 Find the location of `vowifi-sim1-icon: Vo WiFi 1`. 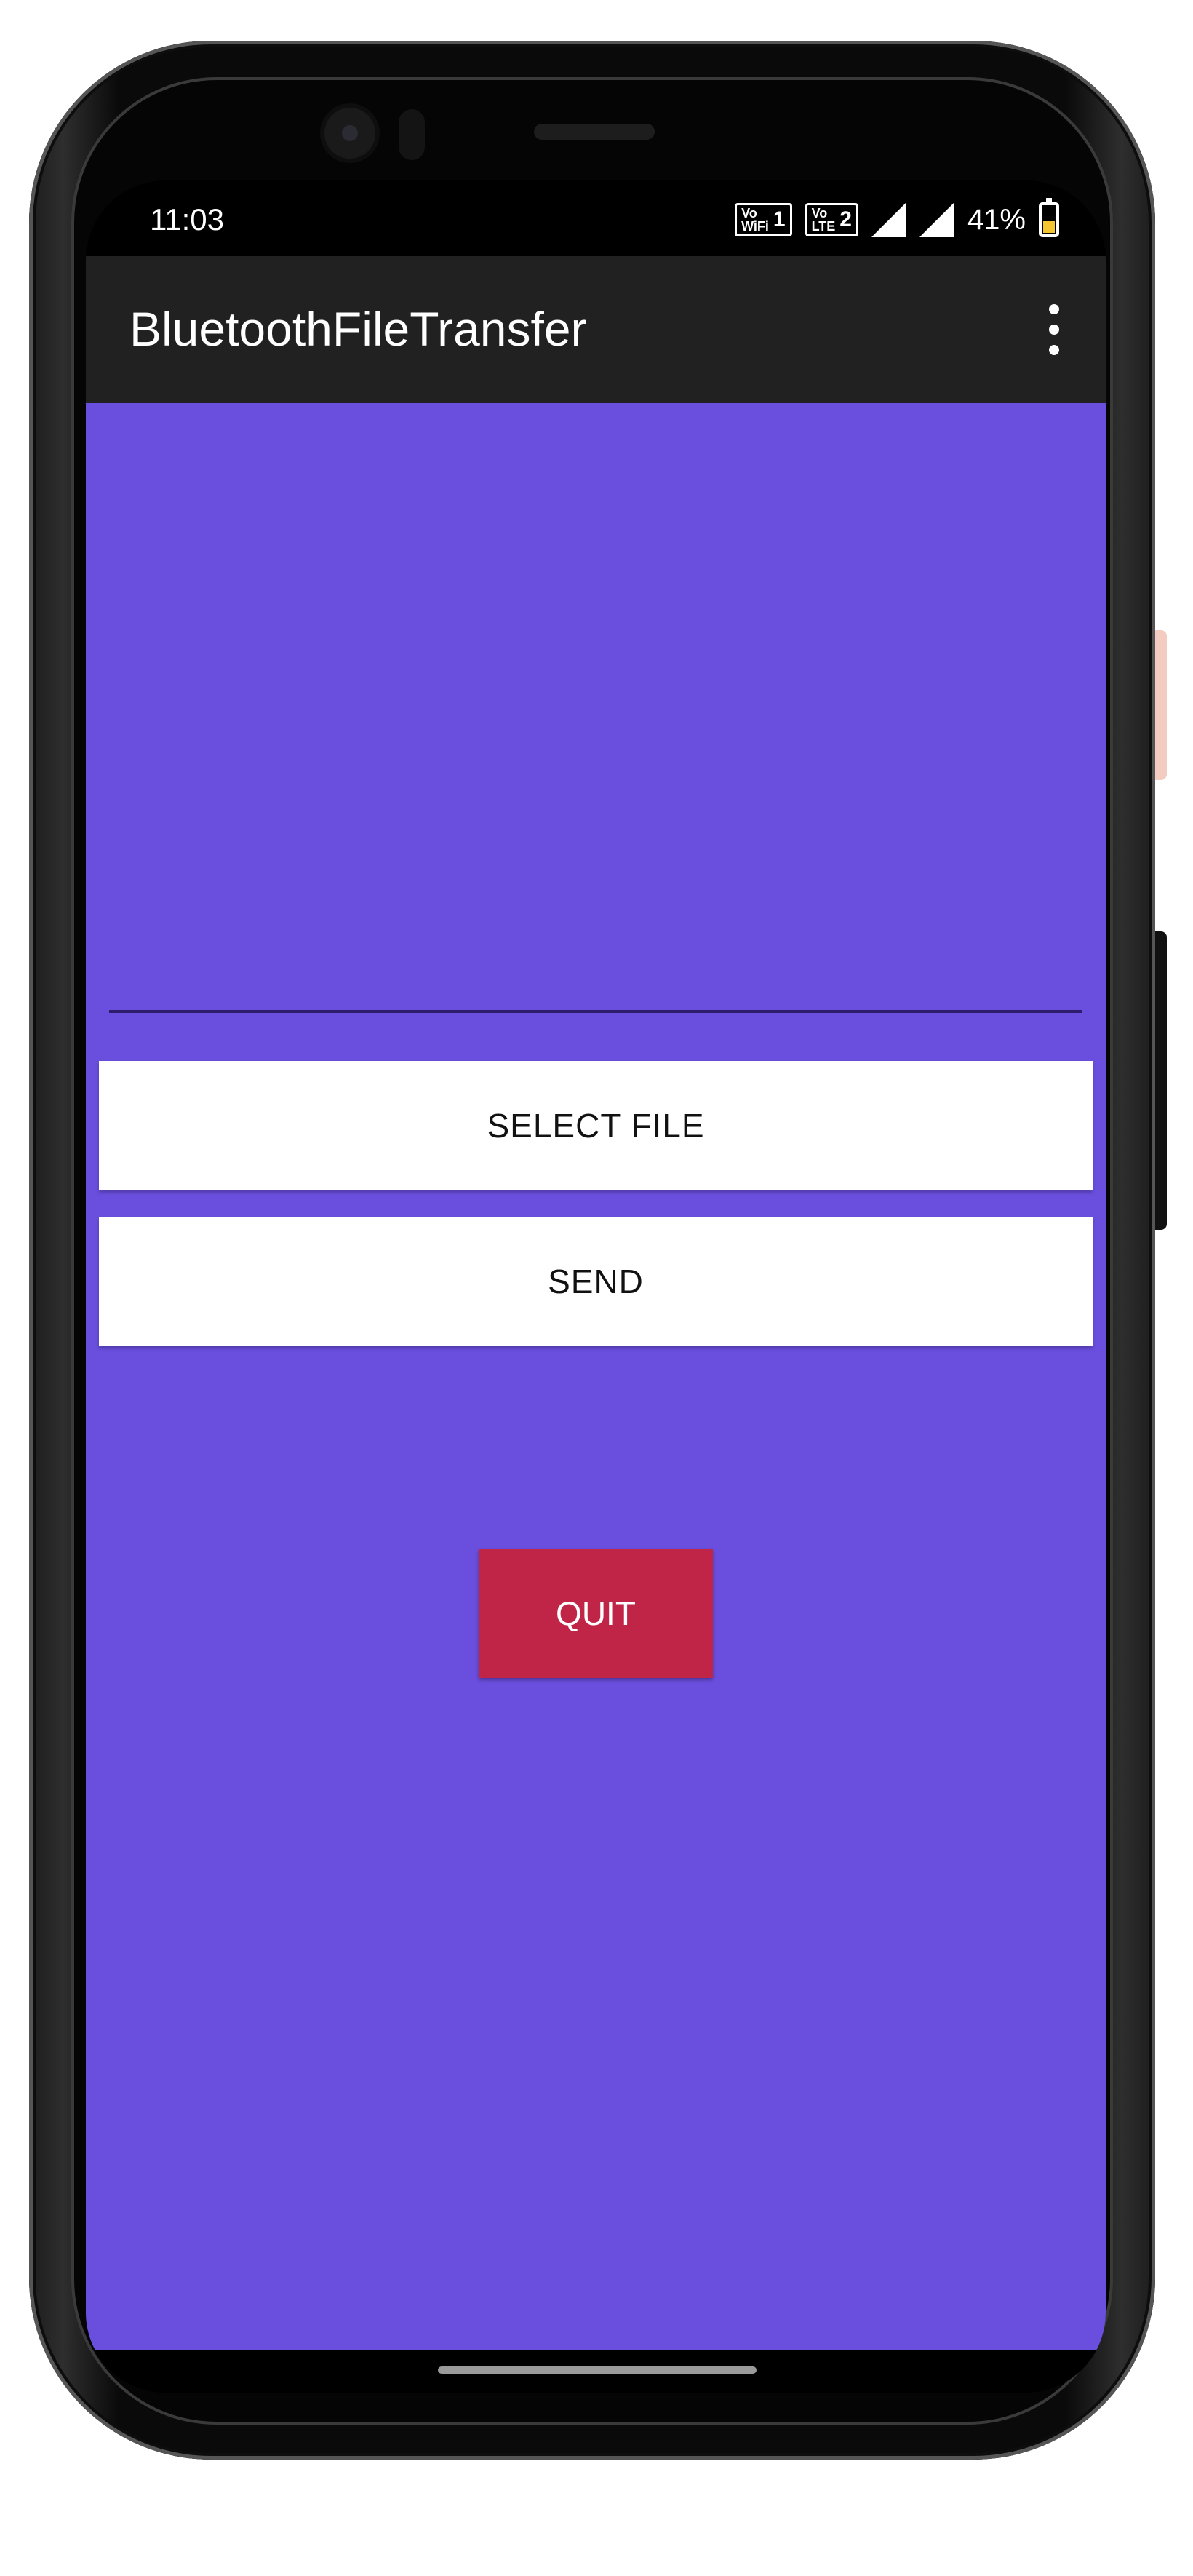

vowifi-sim1-icon: Vo WiFi 1 is located at coordinates (763, 219).